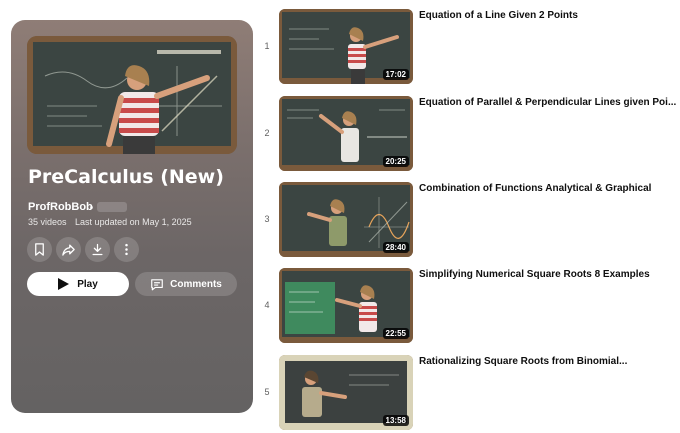 This screenshot has height=433, width=680. Describe the element at coordinates (395, 74) in the screenshot. I see `video-duration: 17:02` at that location.